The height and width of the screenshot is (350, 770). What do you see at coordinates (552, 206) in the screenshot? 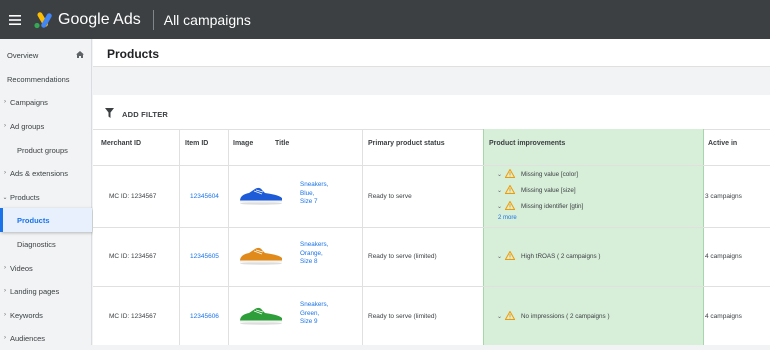
I see `issue-text: Missing identifier [gtin]` at bounding box center [552, 206].